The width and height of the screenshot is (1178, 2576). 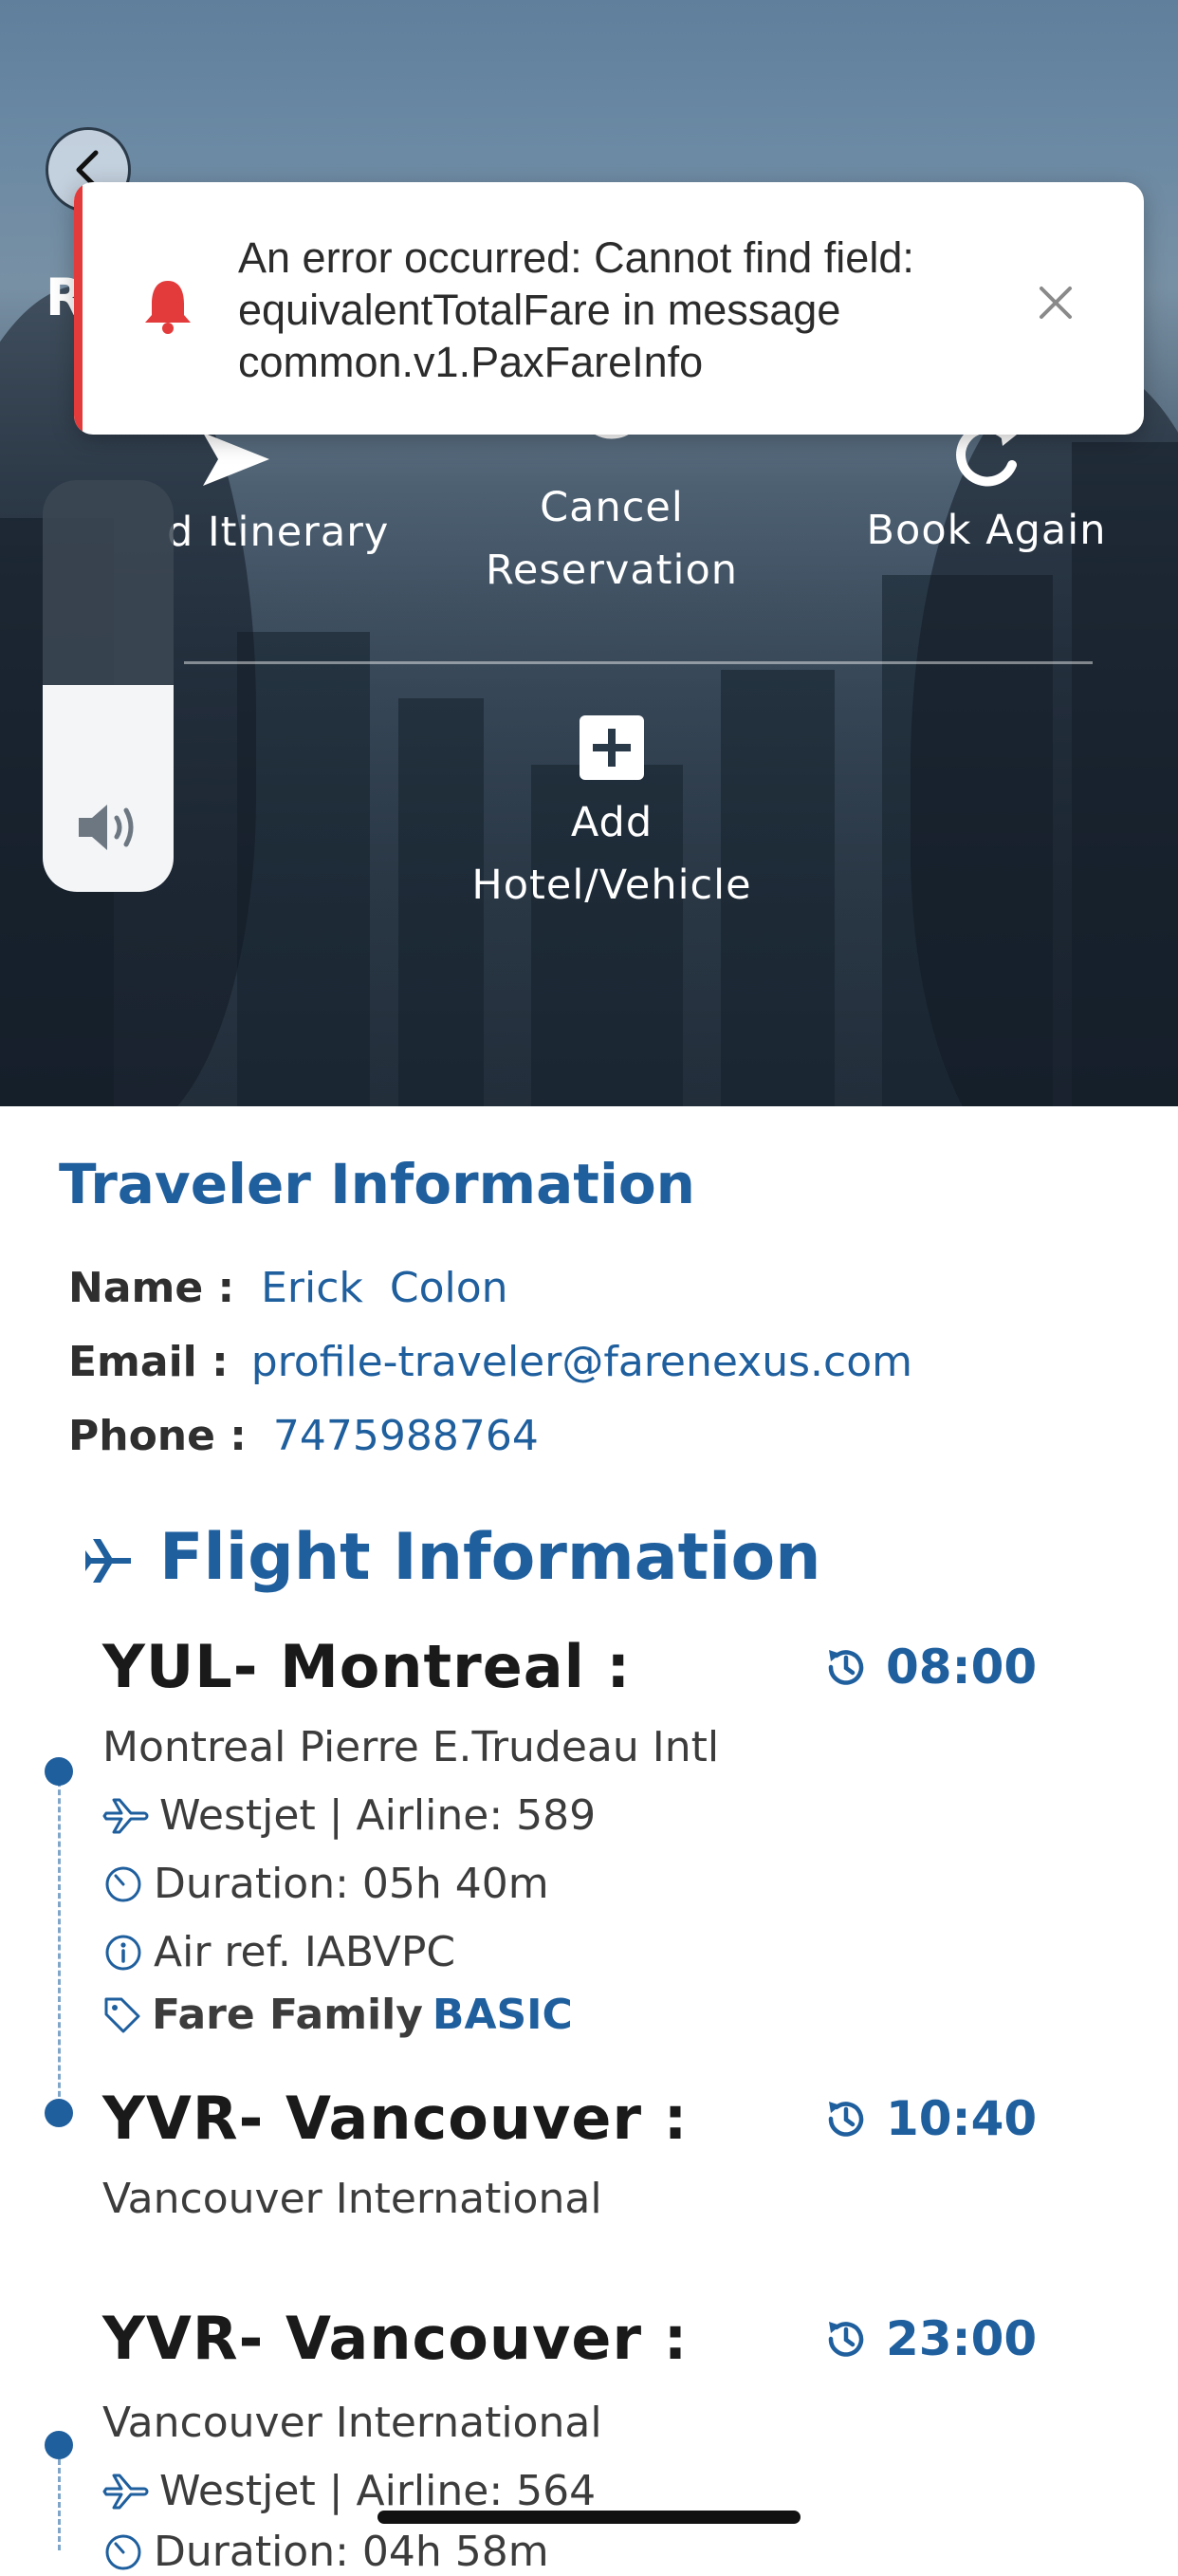 I want to click on traveler-email-row: Email : profile-traveler@farenexus.com, so click(x=490, y=1362).